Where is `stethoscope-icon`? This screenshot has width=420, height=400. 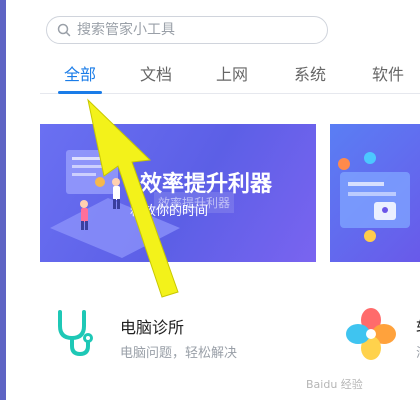
stethoscope-icon is located at coordinates (75, 336).